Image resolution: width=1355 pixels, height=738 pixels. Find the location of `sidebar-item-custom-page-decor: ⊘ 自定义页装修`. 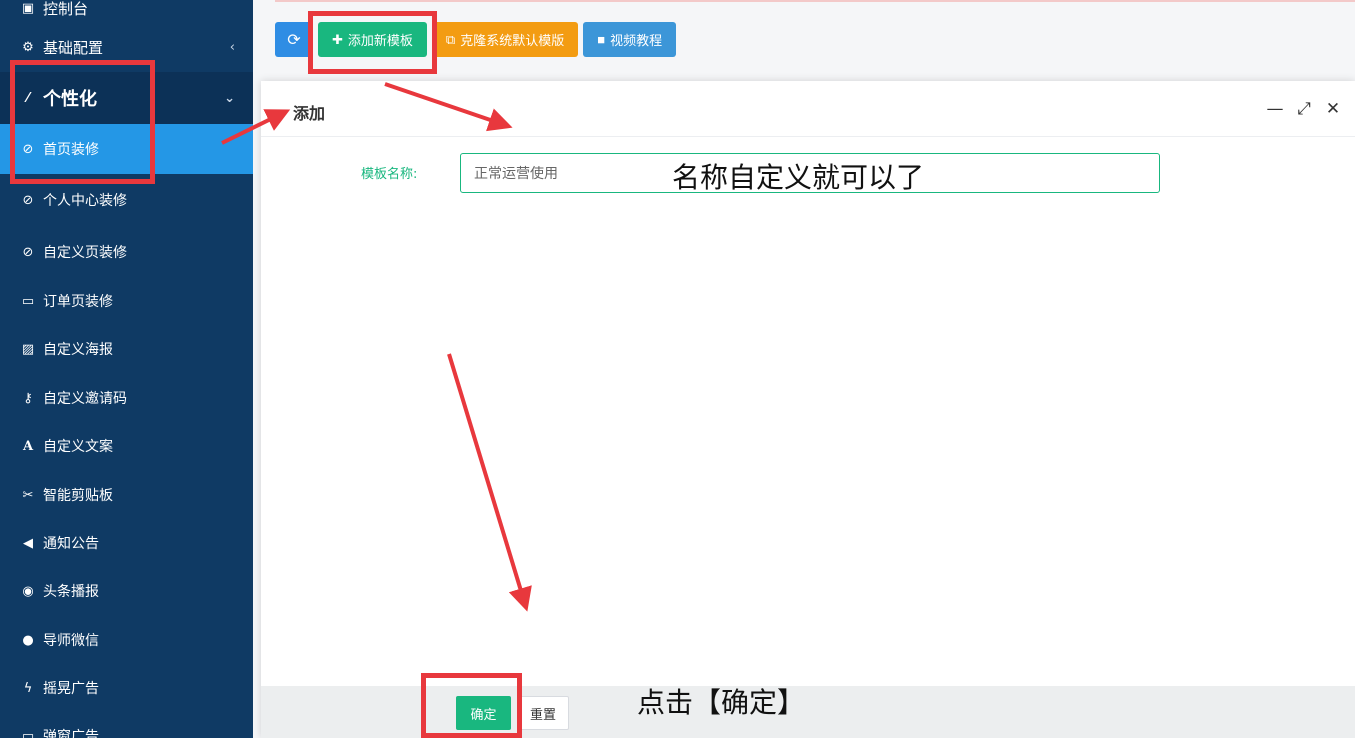

sidebar-item-custom-page-decor: ⊘ 自定义页装修 is located at coordinates (126, 252).